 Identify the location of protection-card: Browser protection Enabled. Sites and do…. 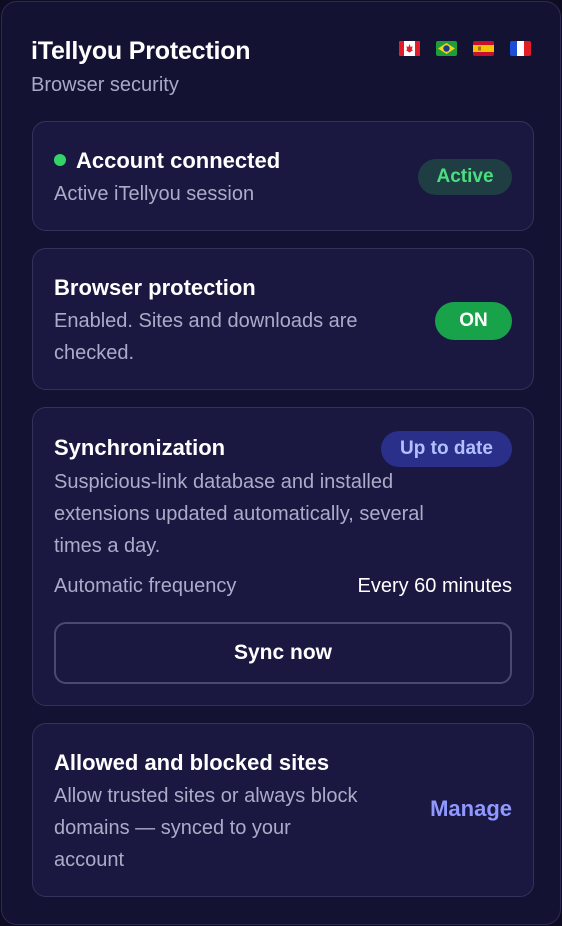
(283, 319).